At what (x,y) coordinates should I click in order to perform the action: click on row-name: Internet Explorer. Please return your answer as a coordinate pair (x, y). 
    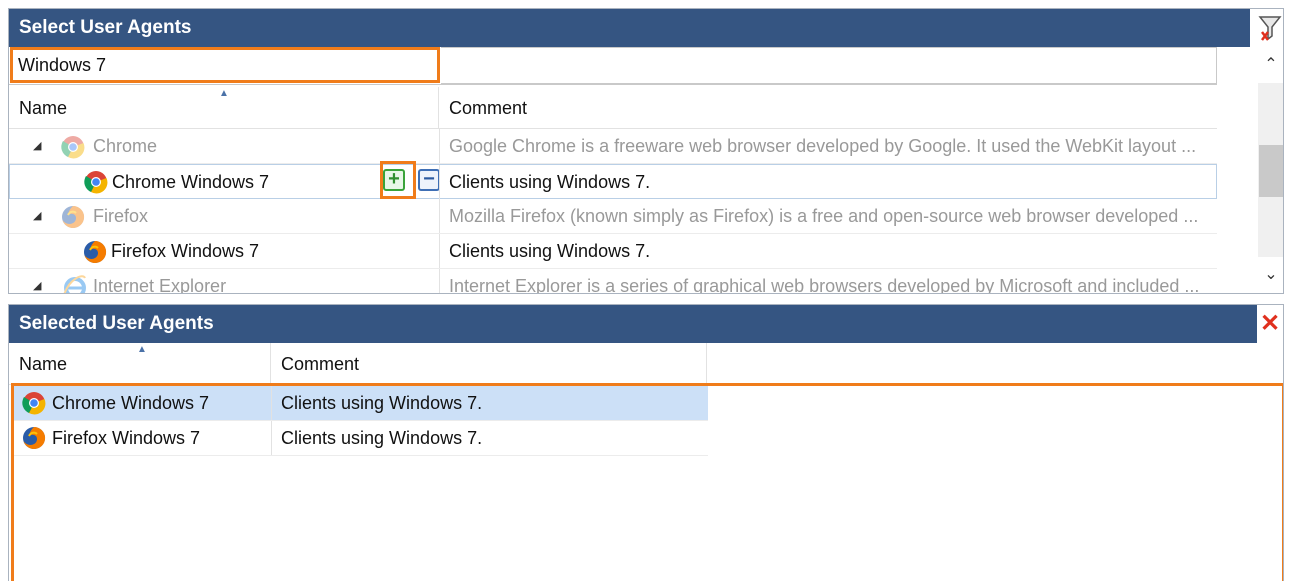
    Looking at the image, I should click on (160, 285).